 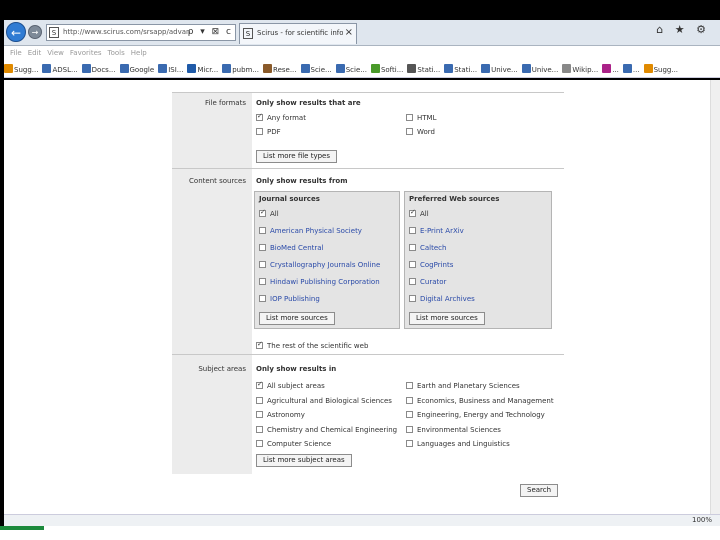 What do you see at coordinates (296, 156) in the screenshot?
I see `list-more-file-types-button: List more file types` at bounding box center [296, 156].